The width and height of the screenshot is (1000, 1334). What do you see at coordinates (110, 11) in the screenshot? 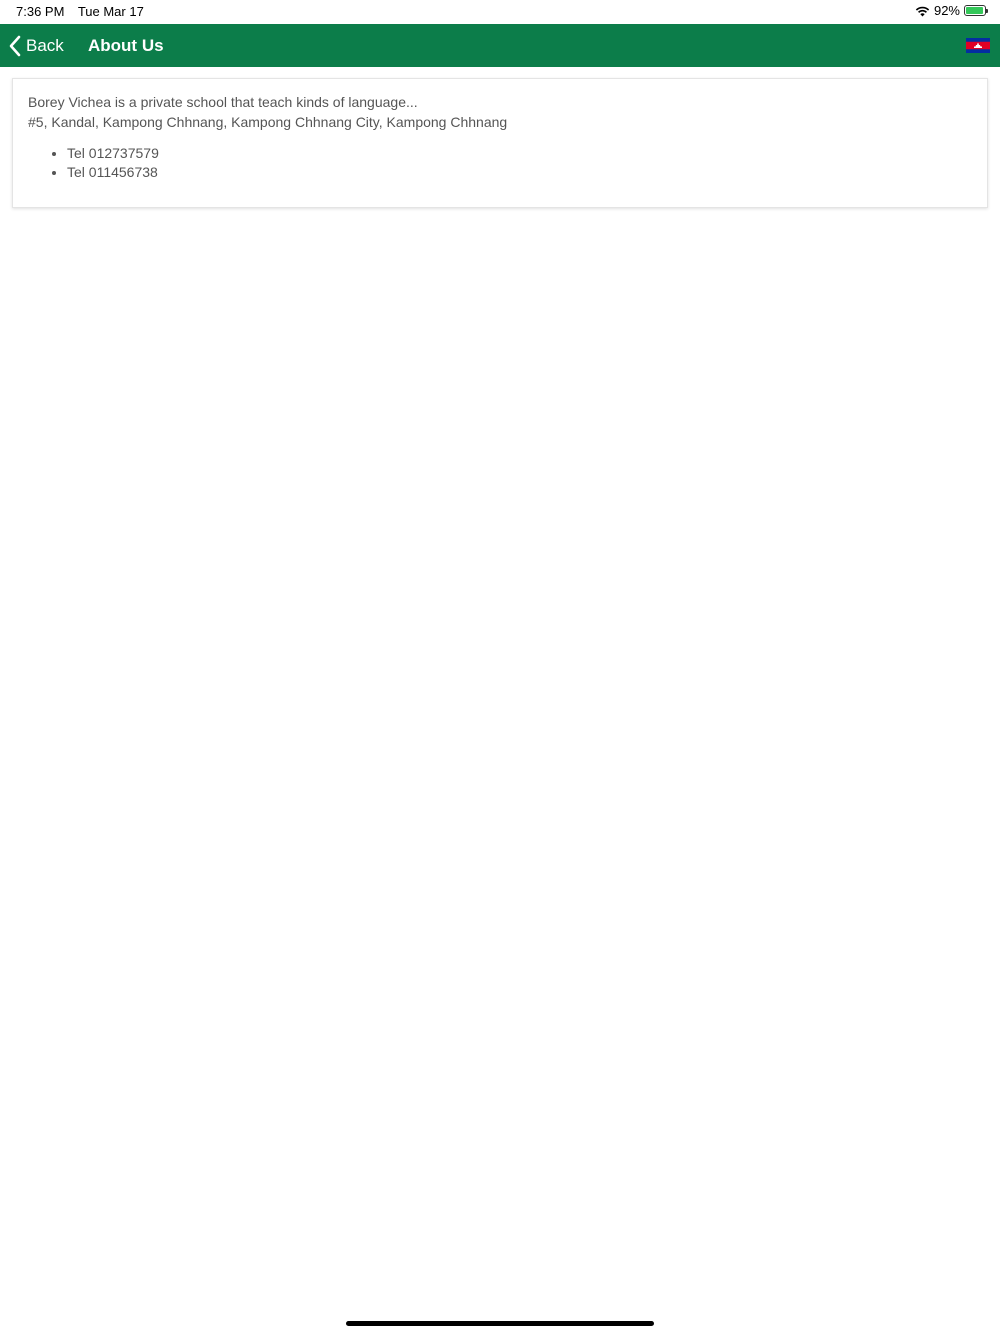
I see `status-date: Tue Mar 17` at bounding box center [110, 11].